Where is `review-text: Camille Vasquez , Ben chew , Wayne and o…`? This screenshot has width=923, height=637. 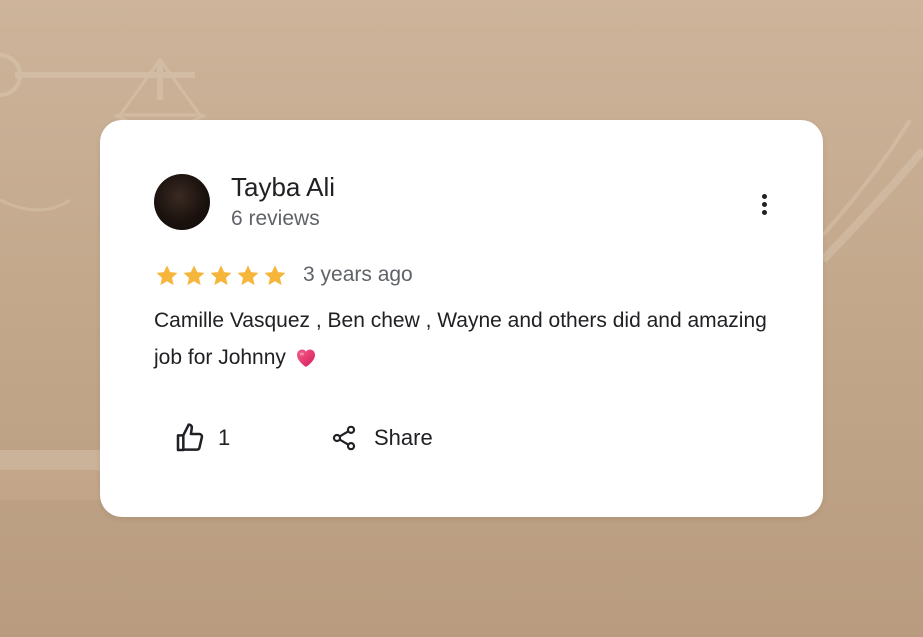 review-text: Camille Vasquez , Ben chew , Wayne and o… is located at coordinates (474, 339).